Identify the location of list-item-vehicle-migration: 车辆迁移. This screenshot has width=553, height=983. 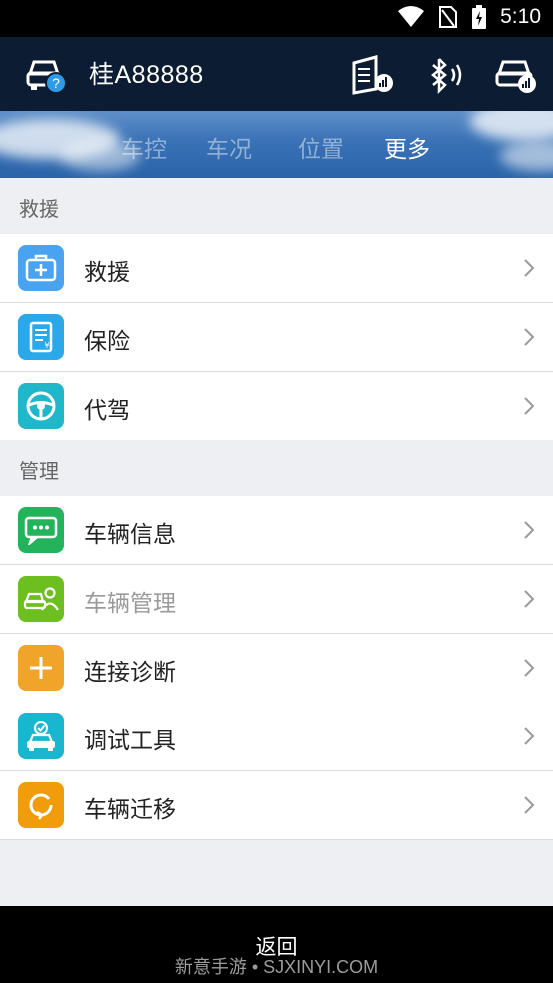
(276, 805).